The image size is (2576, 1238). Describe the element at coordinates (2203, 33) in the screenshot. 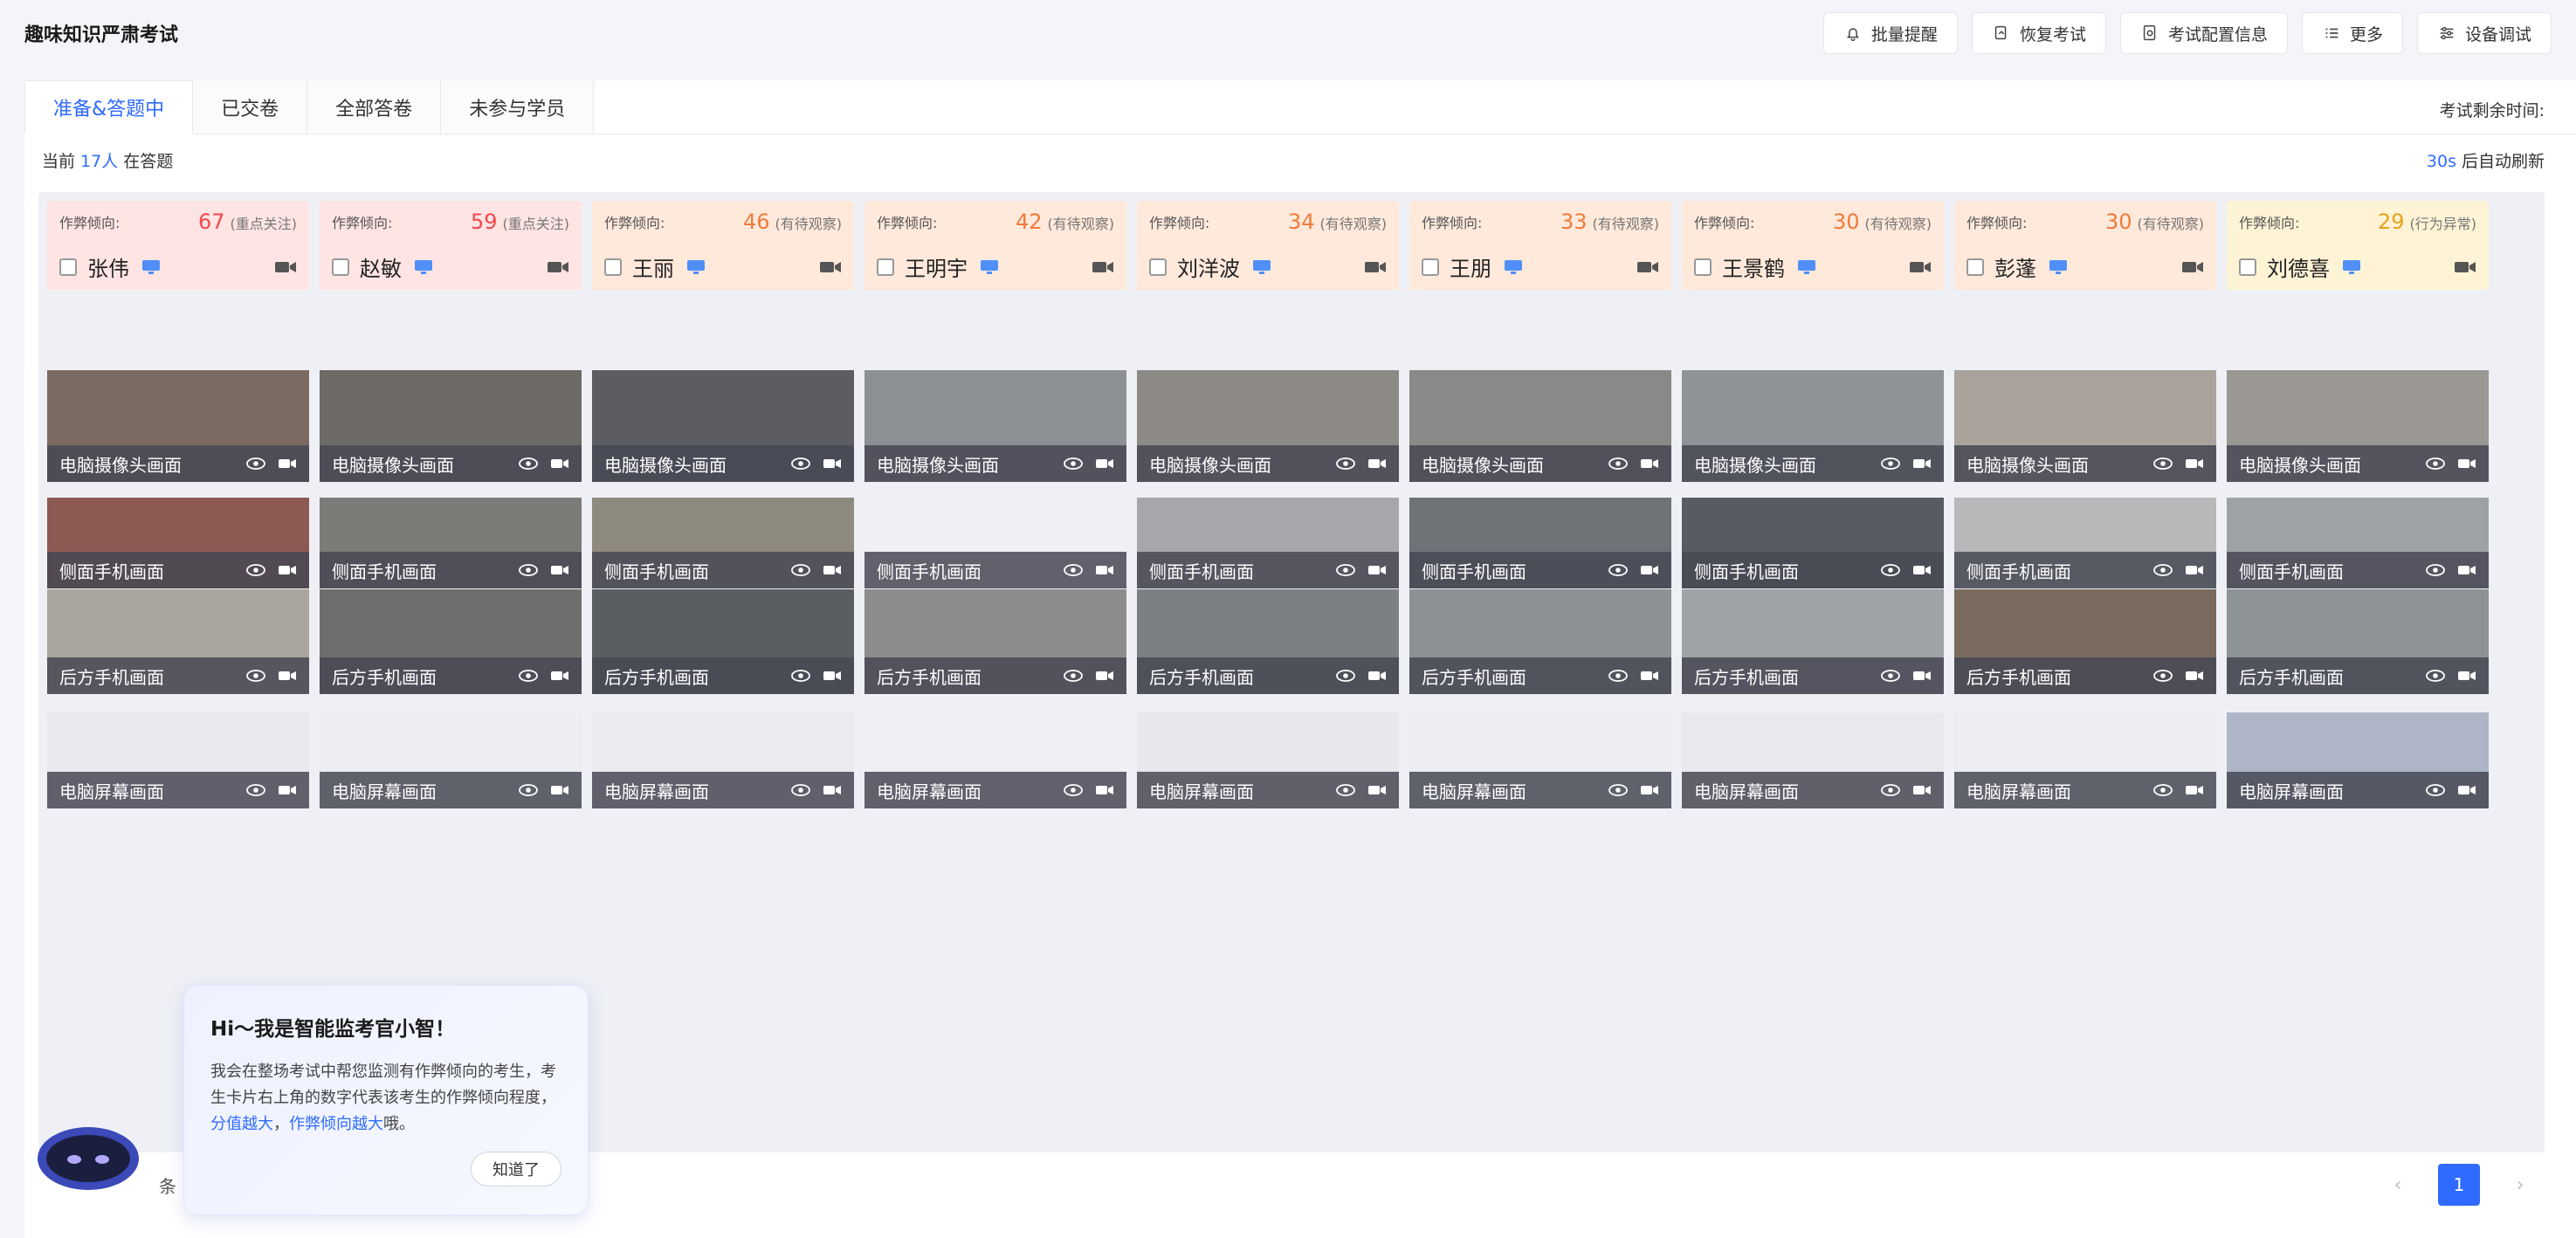

I see `exam-config-button: 考试配置信息` at that location.